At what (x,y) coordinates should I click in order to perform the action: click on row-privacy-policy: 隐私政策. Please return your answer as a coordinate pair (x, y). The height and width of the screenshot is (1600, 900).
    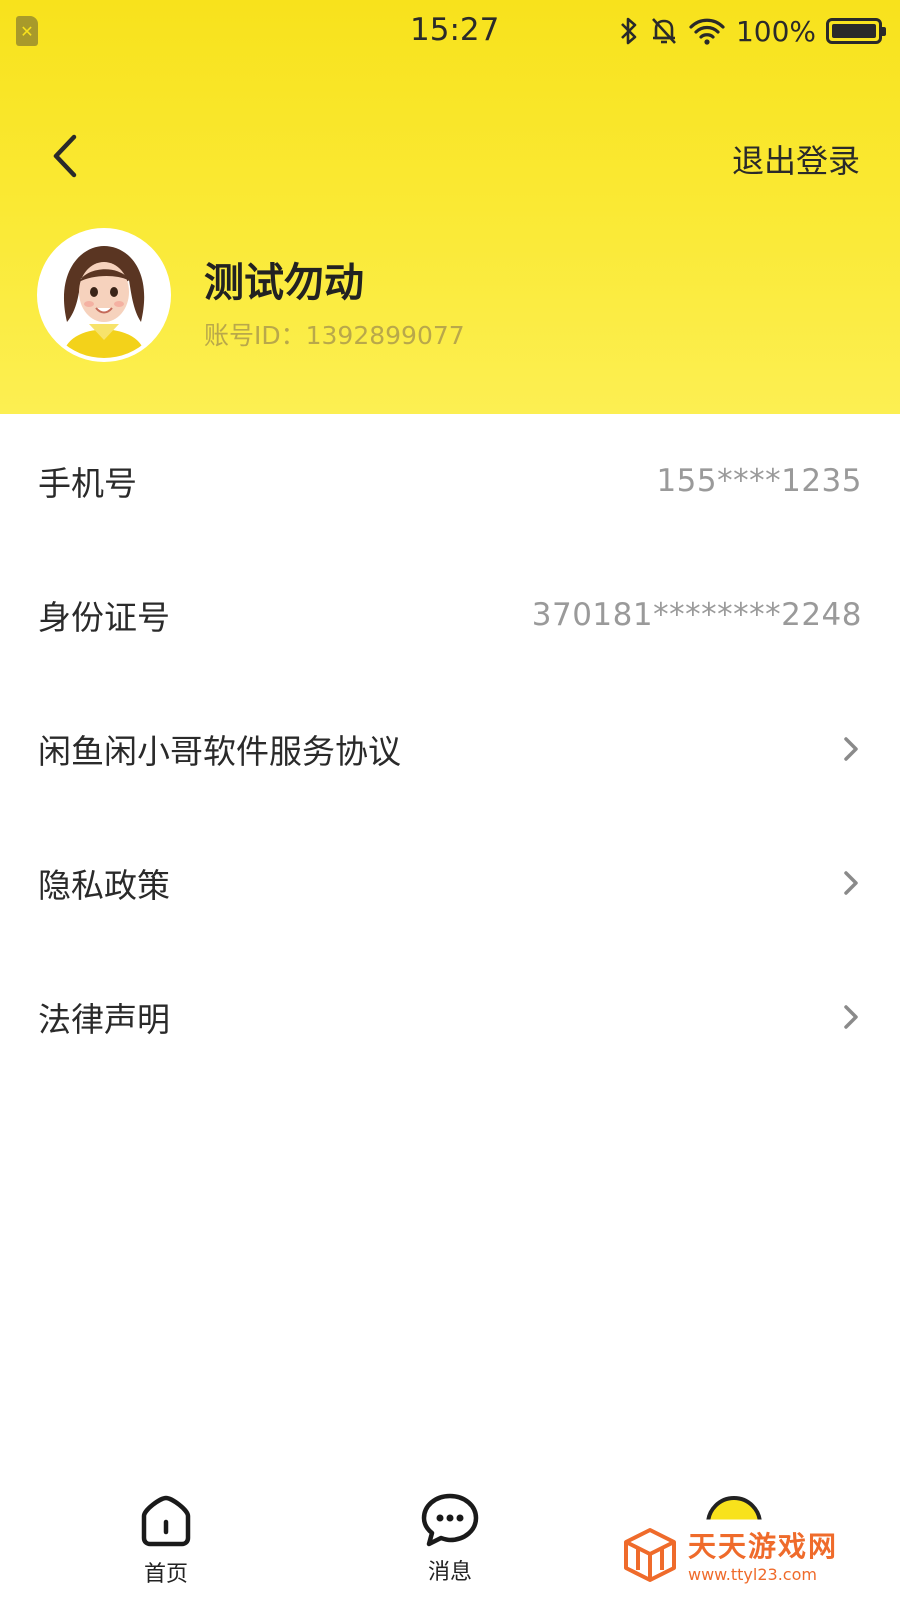
    Looking at the image, I should click on (450, 883).